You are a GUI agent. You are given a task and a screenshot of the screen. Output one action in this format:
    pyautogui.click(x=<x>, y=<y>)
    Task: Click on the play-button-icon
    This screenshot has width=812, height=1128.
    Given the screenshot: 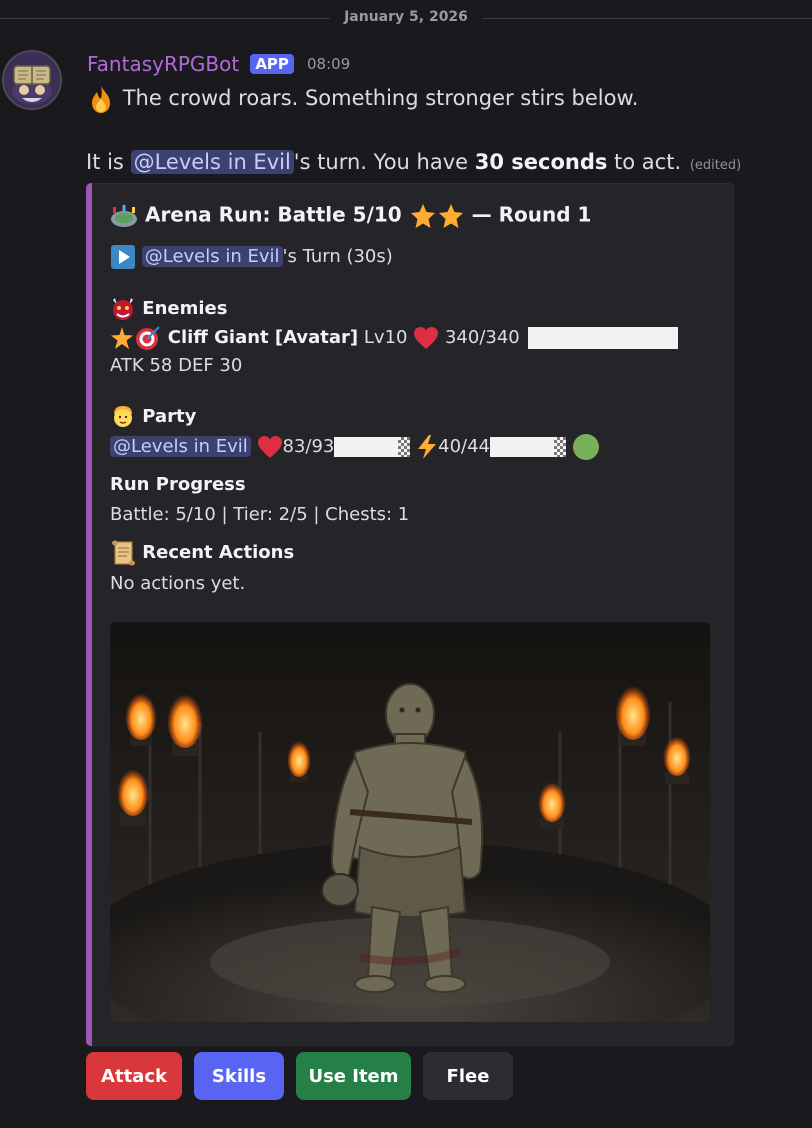 What is the action you would take?
    pyautogui.click(x=123, y=257)
    